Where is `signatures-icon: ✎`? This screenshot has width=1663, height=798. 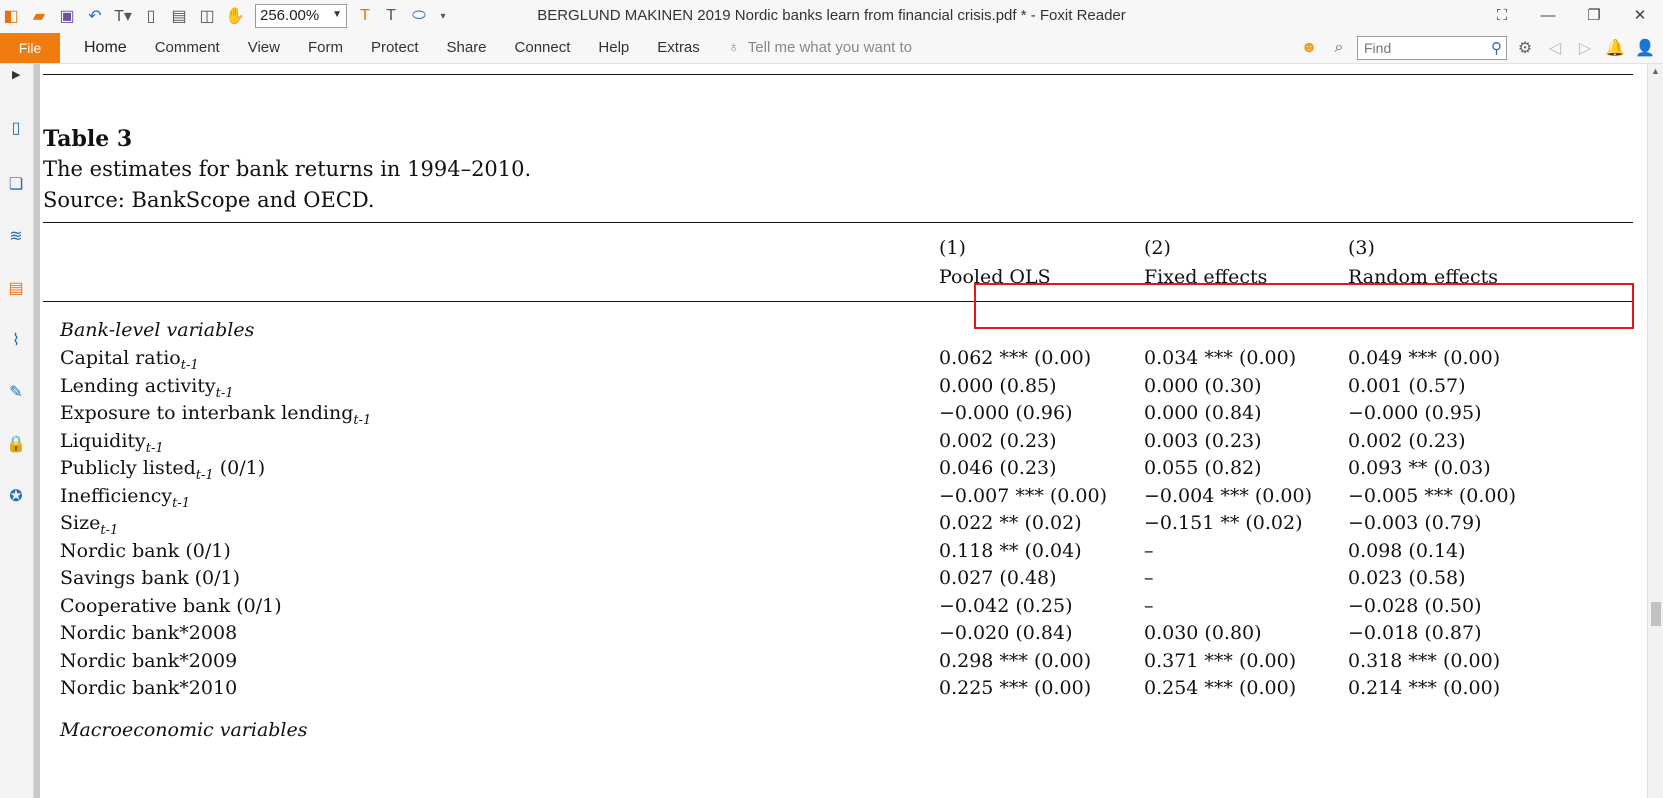 signatures-icon: ✎ is located at coordinates (16, 392).